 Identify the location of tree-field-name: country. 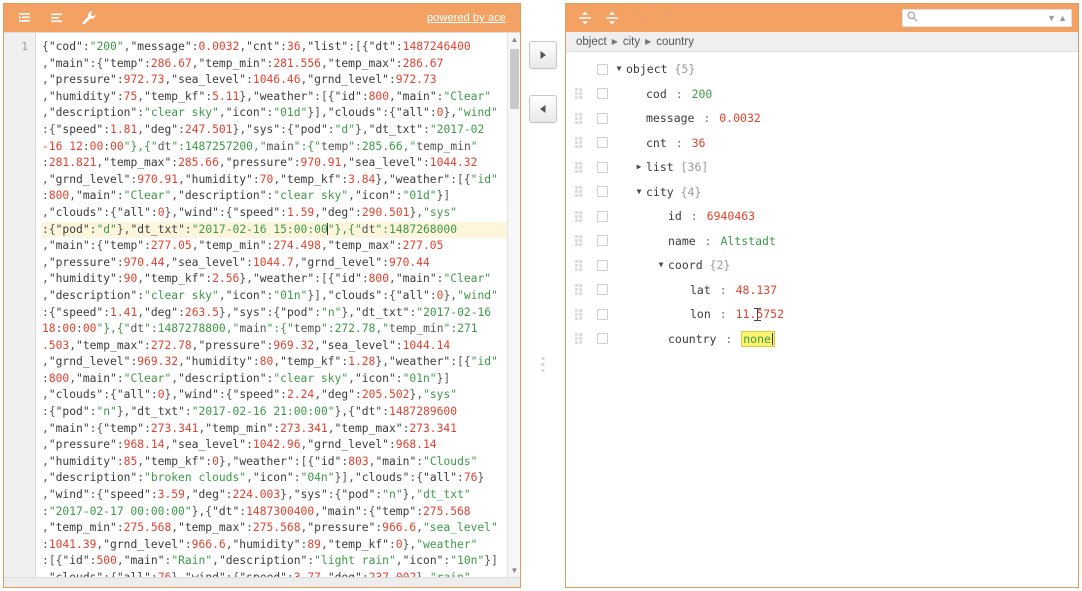
(692, 339).